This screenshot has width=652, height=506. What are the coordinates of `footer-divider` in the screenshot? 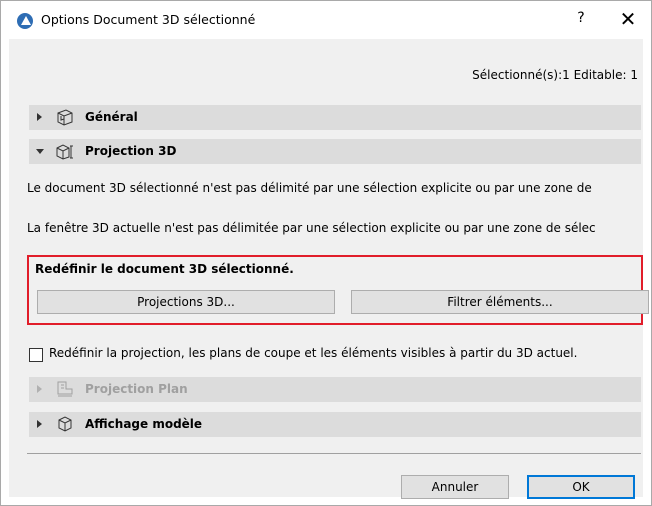 It's located at (334, 453).